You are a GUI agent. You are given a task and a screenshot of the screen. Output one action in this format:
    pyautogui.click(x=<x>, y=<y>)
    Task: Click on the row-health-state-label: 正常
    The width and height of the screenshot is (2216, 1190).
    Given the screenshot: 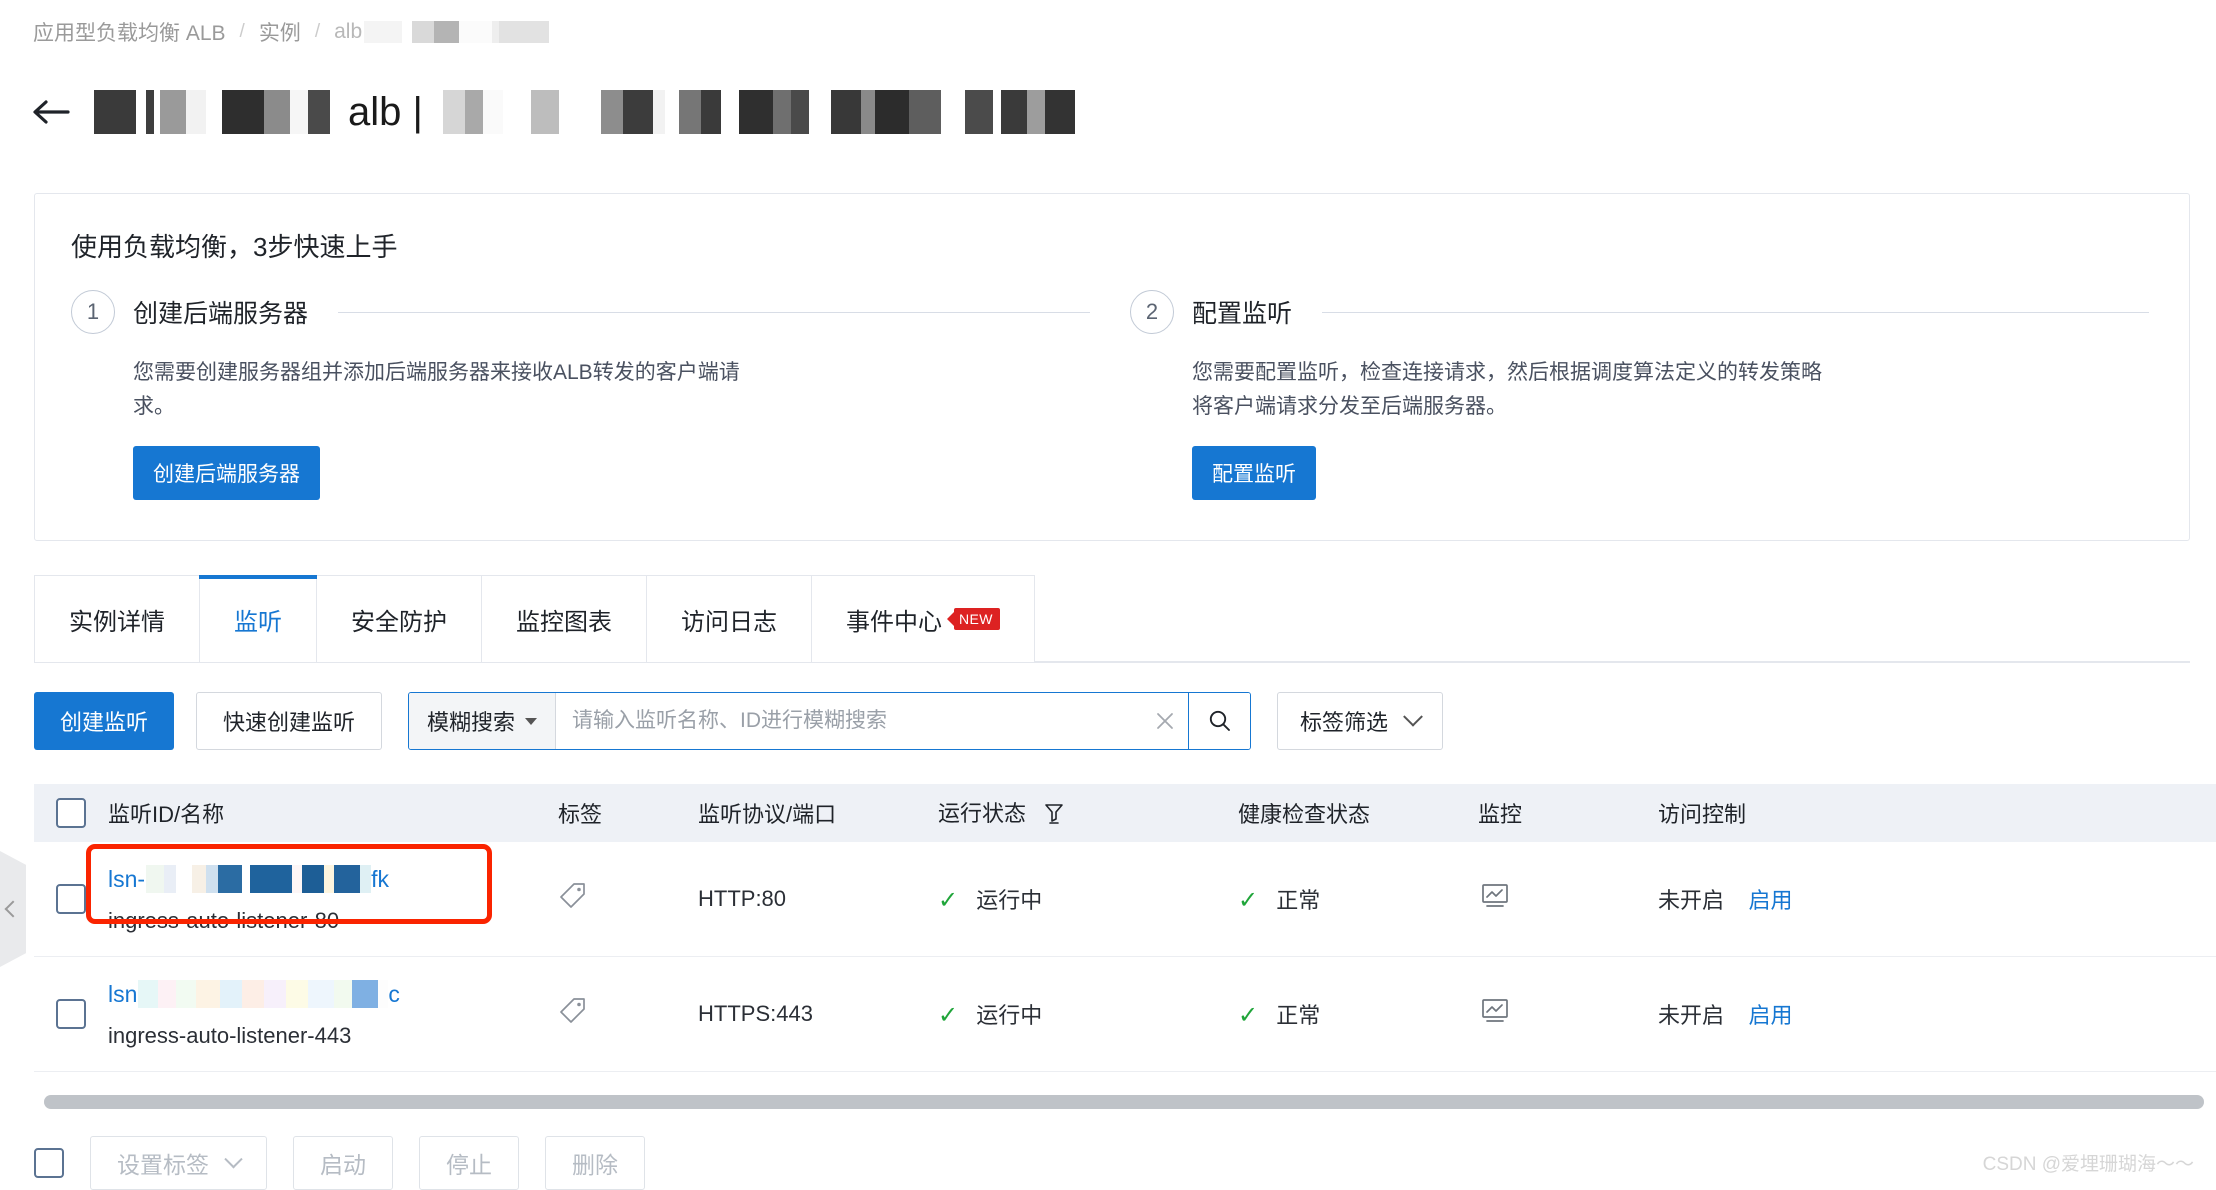 What is the action you would take?
    pyautogui.click(x=1298, y=1015)
    